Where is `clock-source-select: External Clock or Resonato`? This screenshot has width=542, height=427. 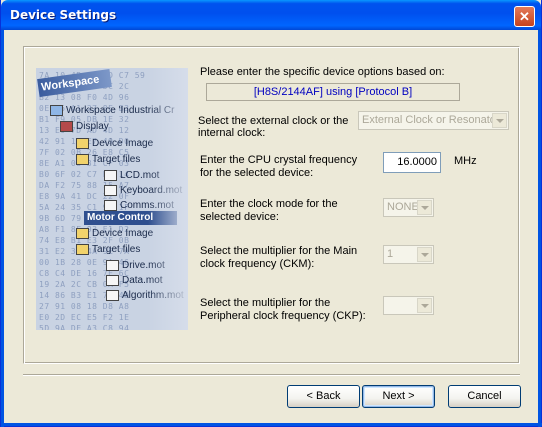 clock-source-select: External Clock or Resonato is located at coordinates (433, 120).